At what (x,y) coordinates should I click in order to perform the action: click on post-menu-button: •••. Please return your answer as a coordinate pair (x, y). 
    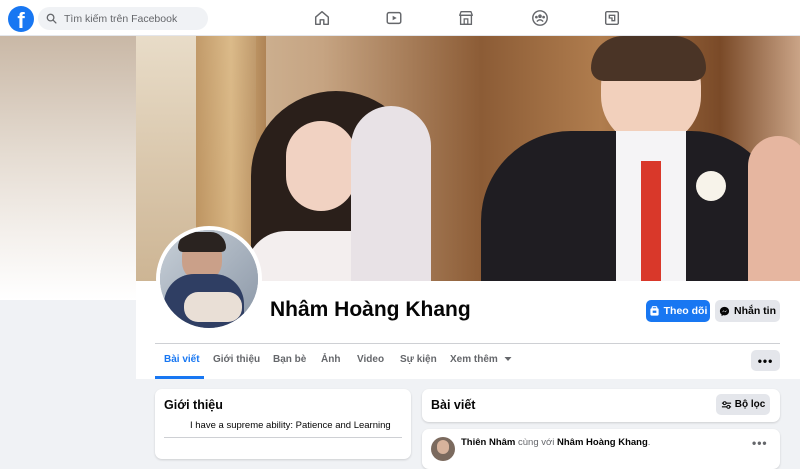
    Looking at the image, I should click on (760, 443).